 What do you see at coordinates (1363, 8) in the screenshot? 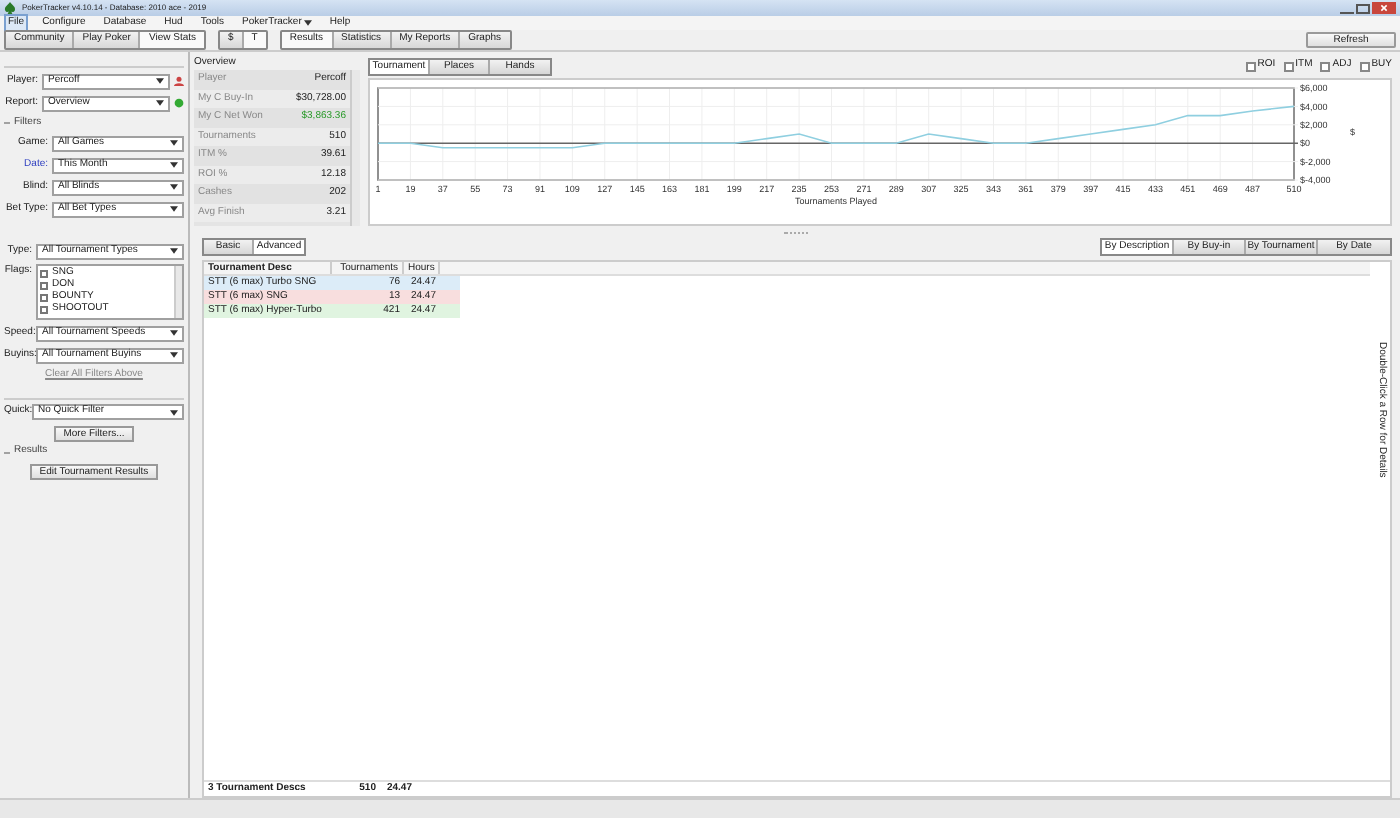
I see `maximize-icon` at bounding box center [1363, 8].